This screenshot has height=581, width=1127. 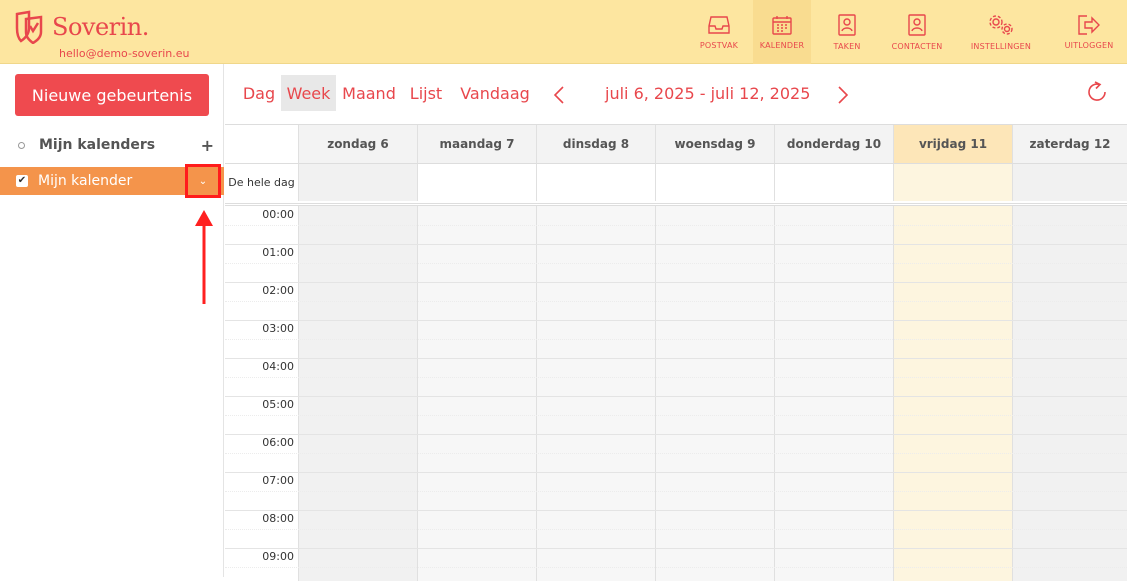 What do you see at coordinates (278, 442) in the screenshot?
I see `hour-label: 06:00` at bounding box center [278, 442].